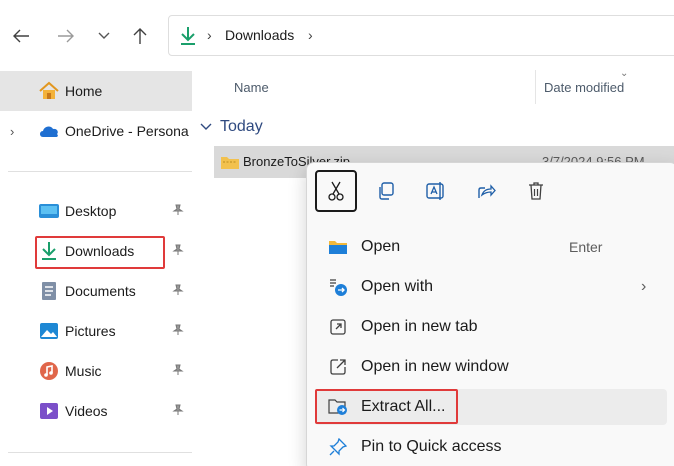  Describe the element at coordinates (49, 411) in the screenshot. I see `videos-icon` at that location.